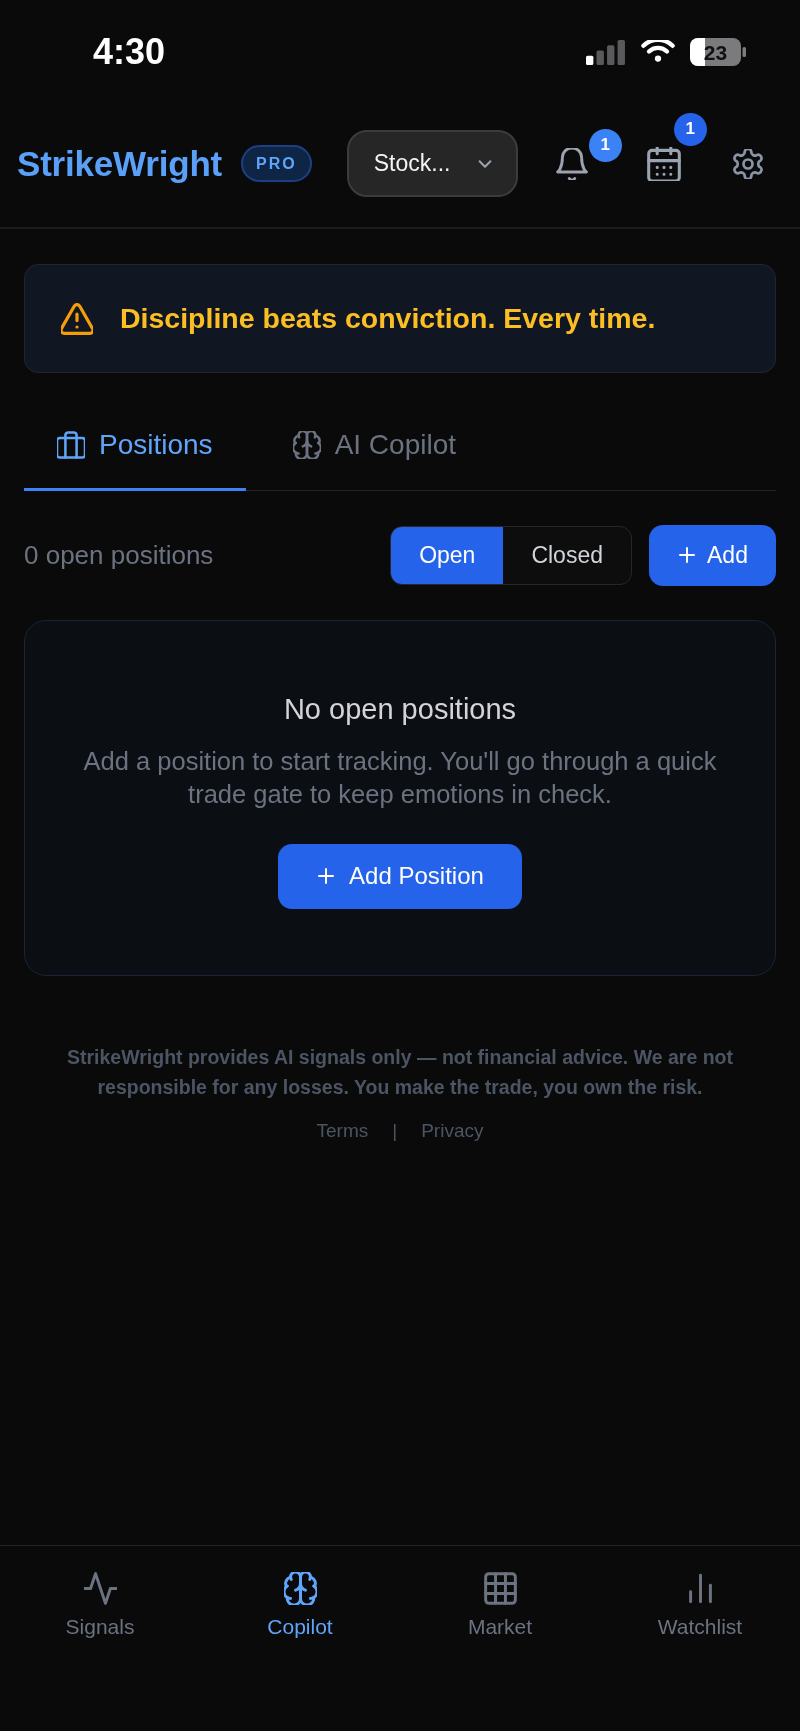 The image size is (800, 1731). What do you see at coordinates (129, 52) in the screenshot?
I see `status-time: 4:30` at bounding box center [129, 52].